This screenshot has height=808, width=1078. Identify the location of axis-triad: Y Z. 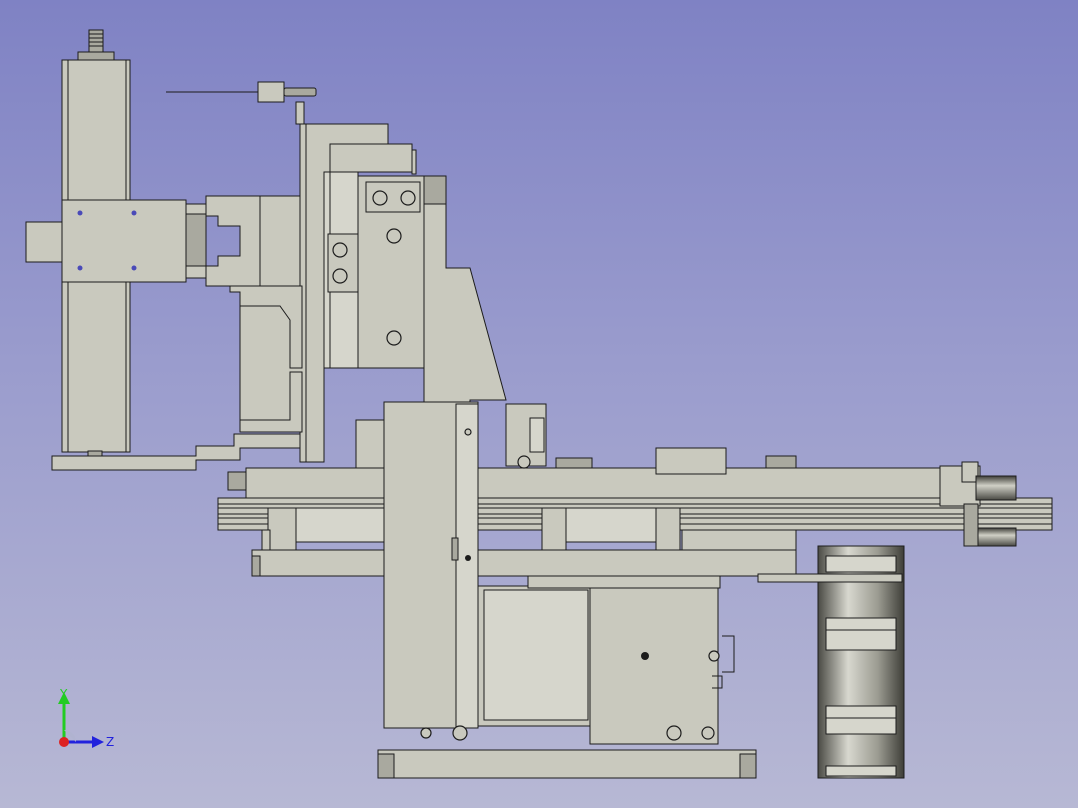
(86, 718).